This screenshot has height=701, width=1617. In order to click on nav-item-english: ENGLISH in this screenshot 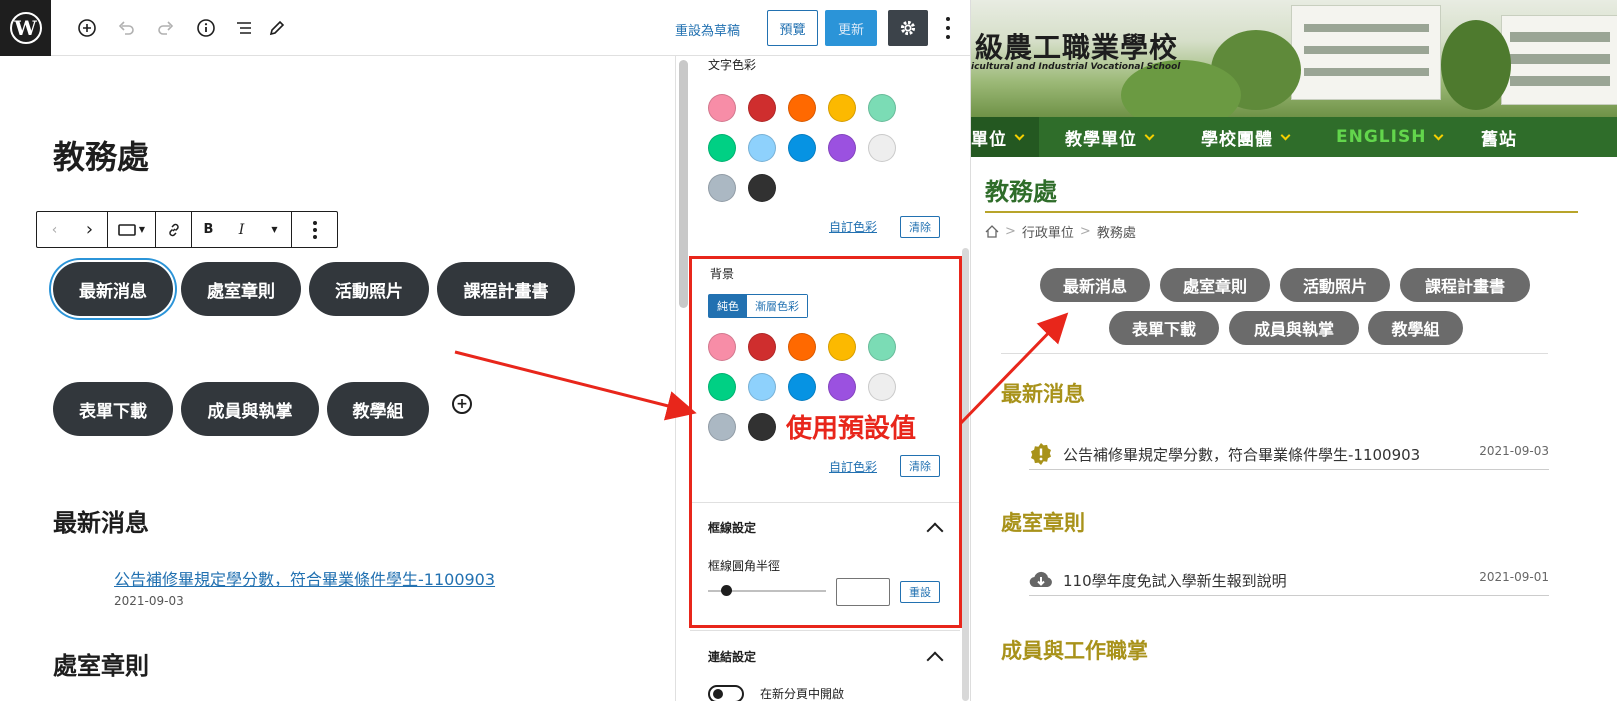, I will do `click(1390, 137)`.